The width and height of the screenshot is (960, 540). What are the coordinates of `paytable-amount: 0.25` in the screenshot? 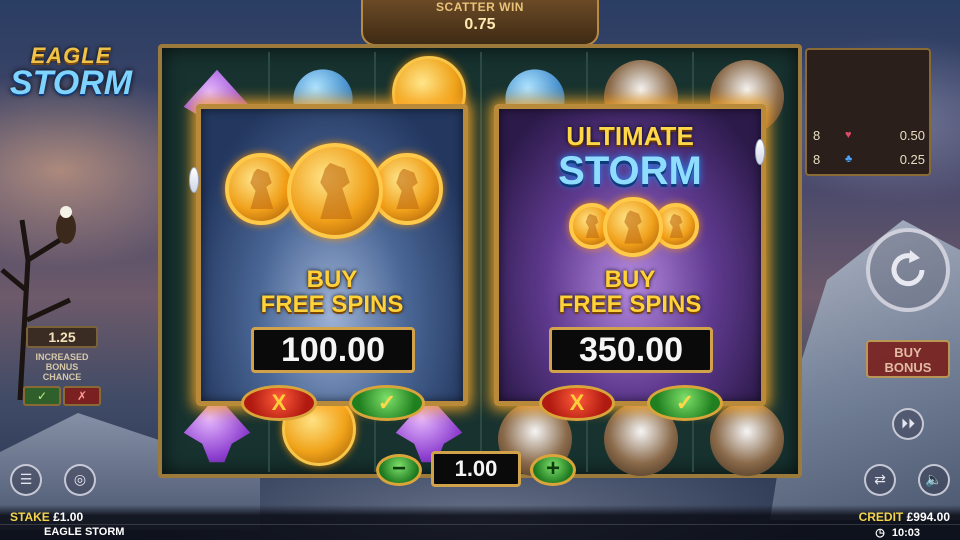 It's located at (912, 159).